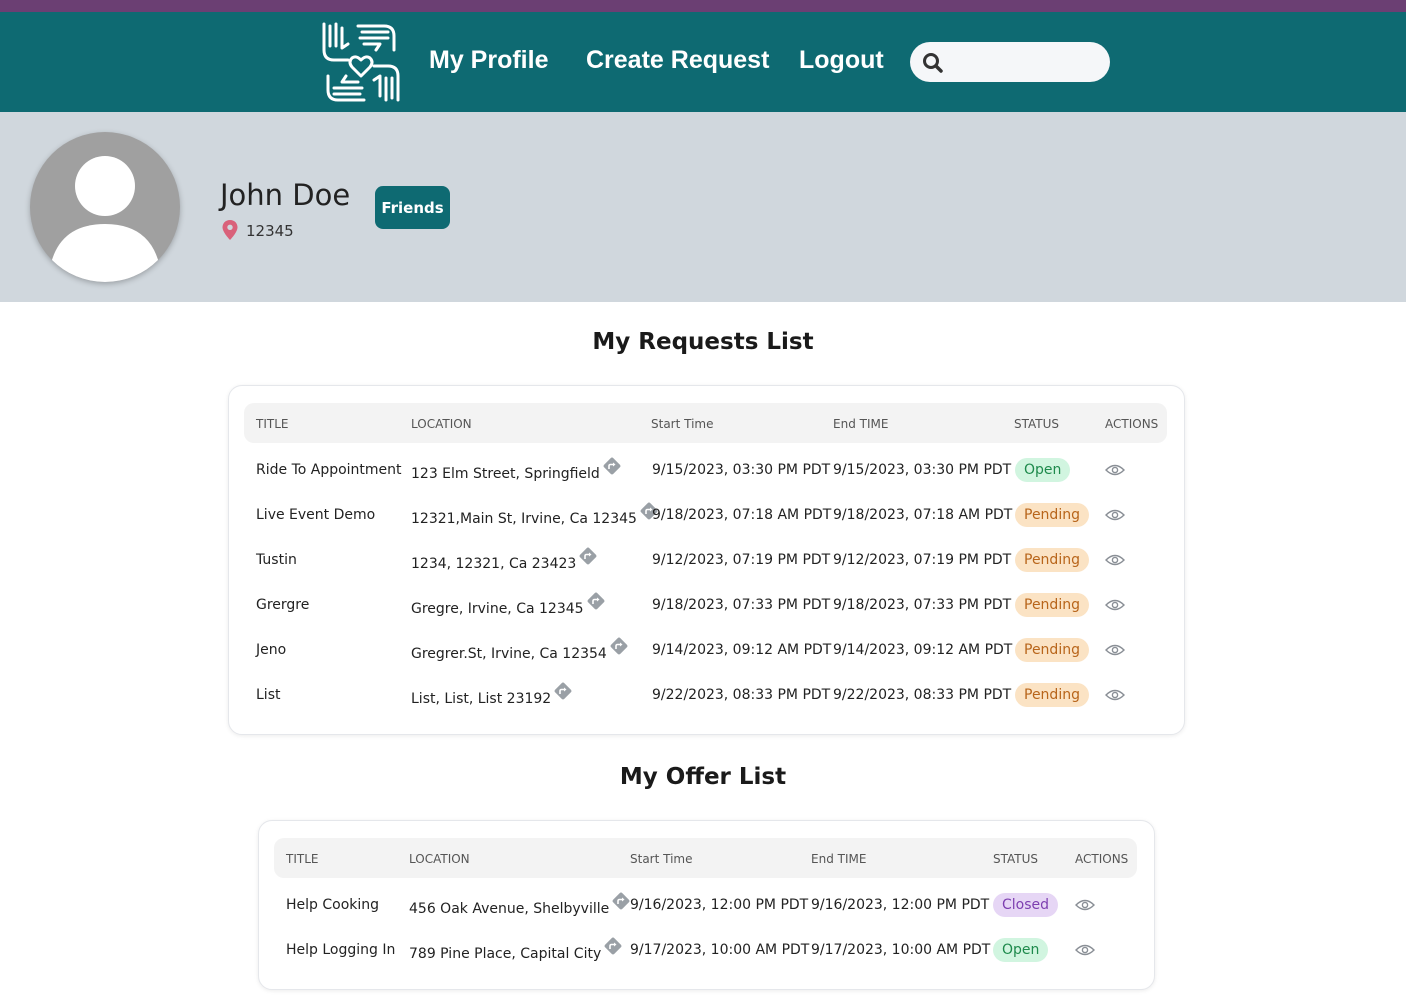  Describe the element at coordinates (505, 954) in the screenshot. I see `row-location: 789 Pine Place, Capital City` at that location.